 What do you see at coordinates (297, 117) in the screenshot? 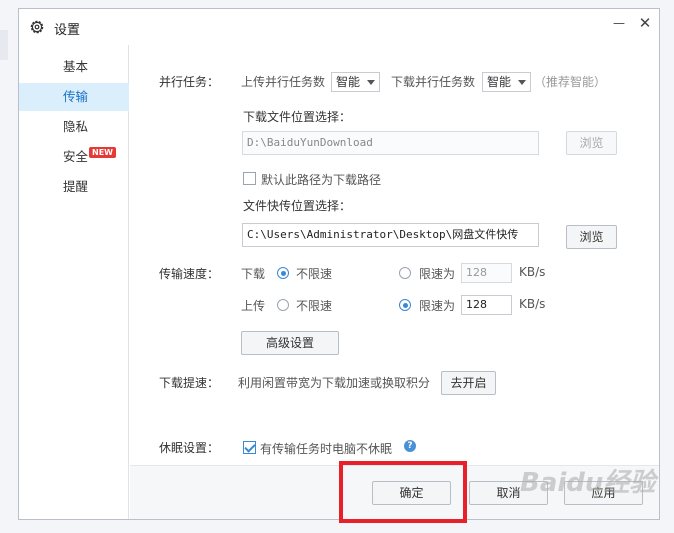
I see `download-location-label: 下载文件位置选择：` at bounding box center [297, 117].